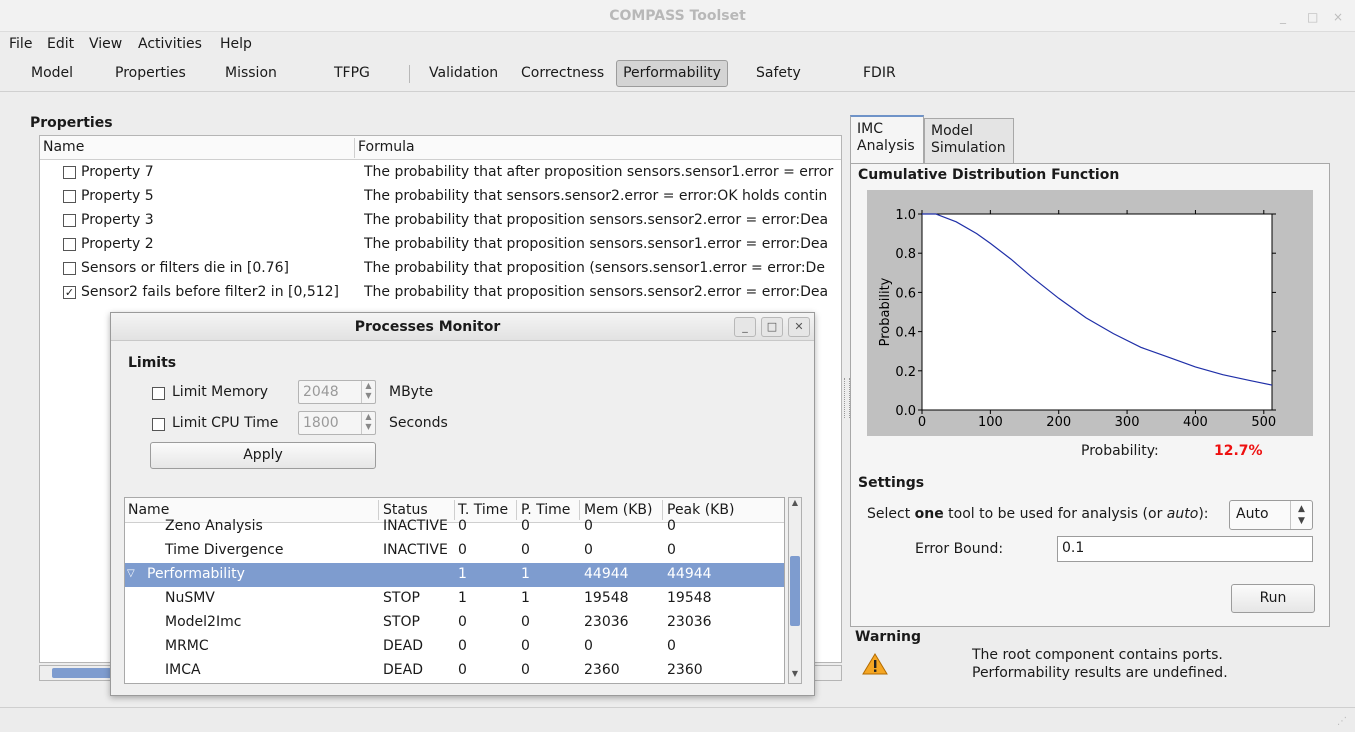 The height and width of the screenshot is (732, 1355). What do you see at coordinates (1273, 598) in the screenshot?
I see `run-button: Run` at bounding box center [1273, 598].